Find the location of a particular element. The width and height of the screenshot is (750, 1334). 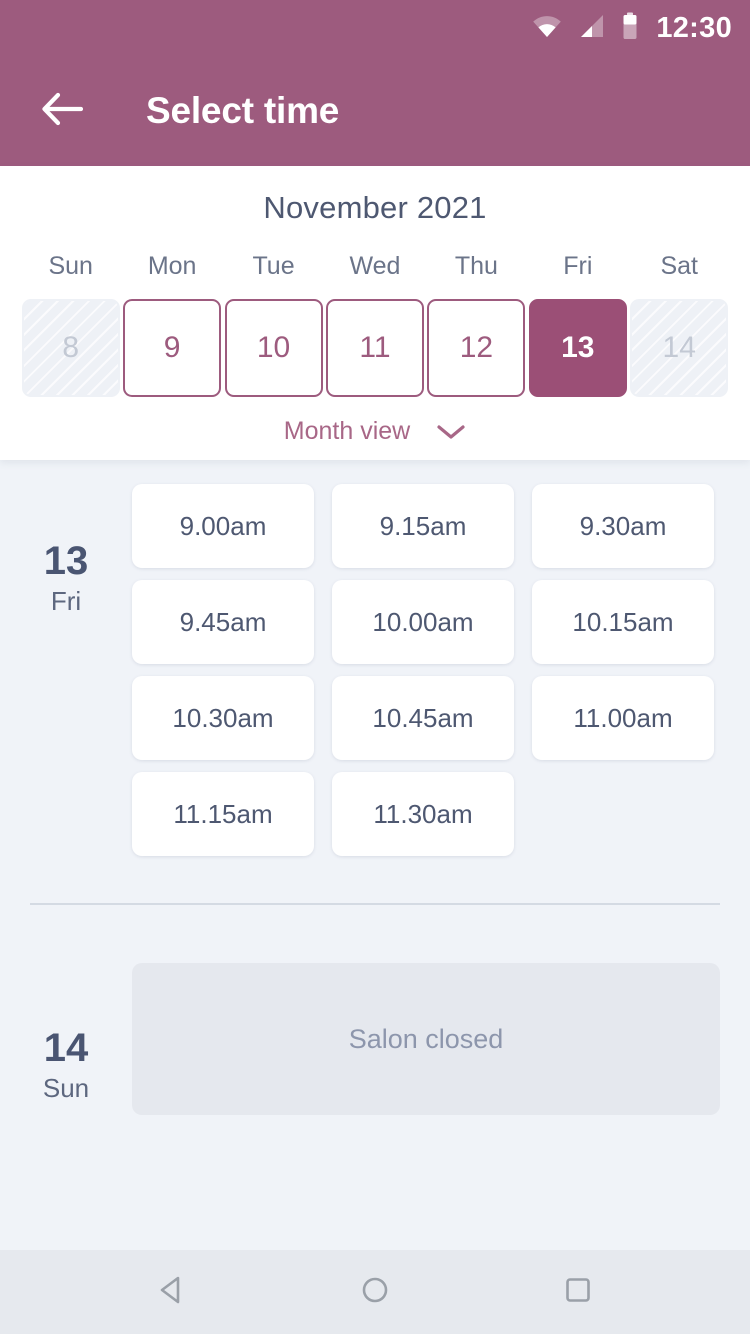

calendar-day-12: 12 is located at coordinates (476, 348).